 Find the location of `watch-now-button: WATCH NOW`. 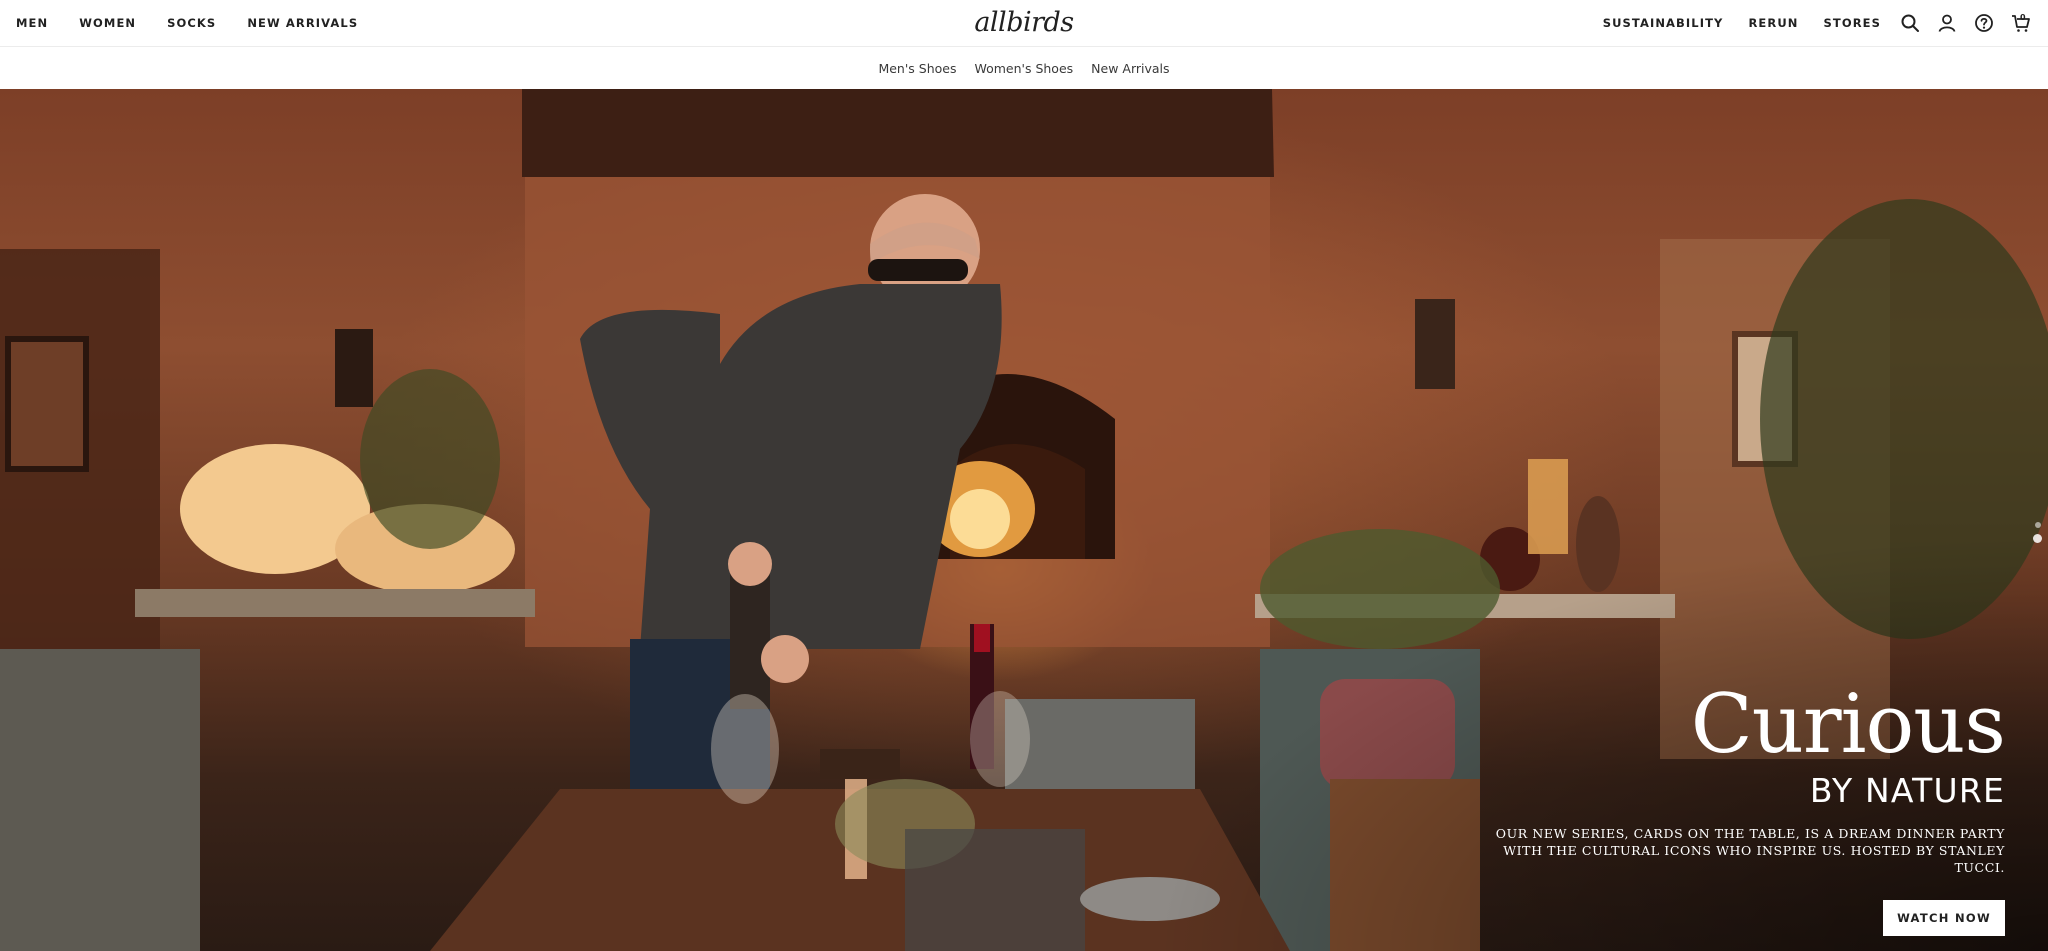

watch-now-button: WATCH NOW is located at coordinates (1944, 918).